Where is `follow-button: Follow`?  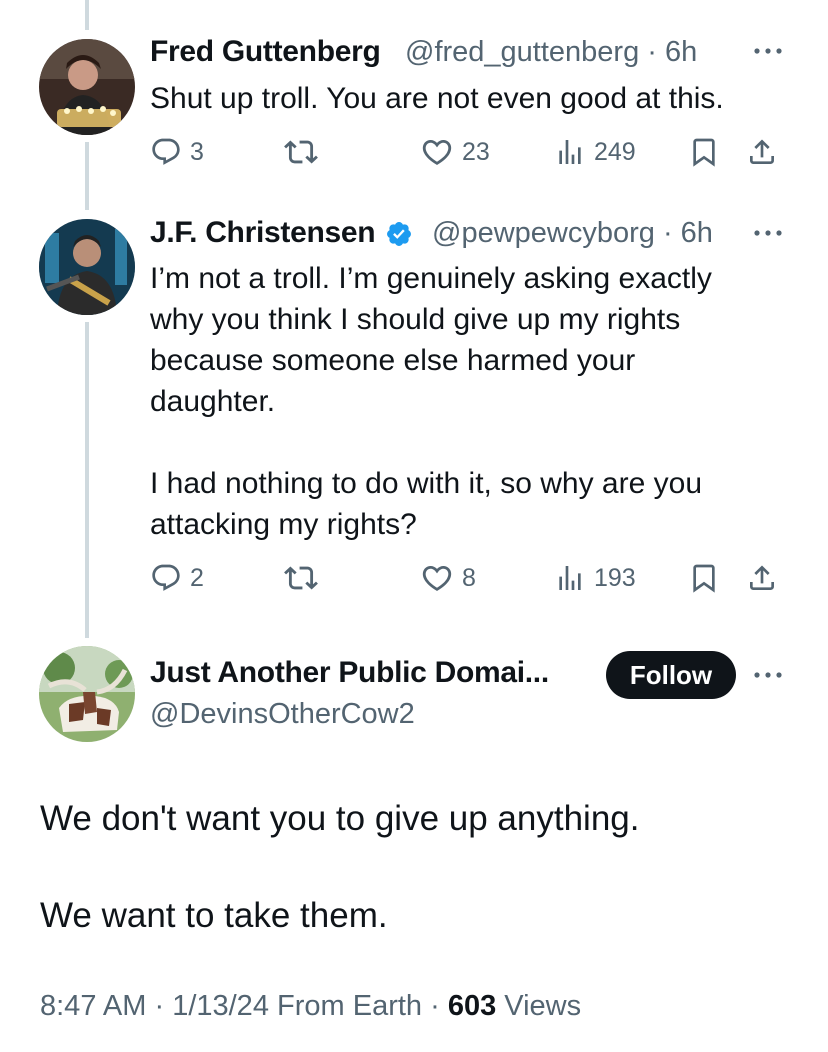 follow-button: Follow is located at coordinates (671, 675).